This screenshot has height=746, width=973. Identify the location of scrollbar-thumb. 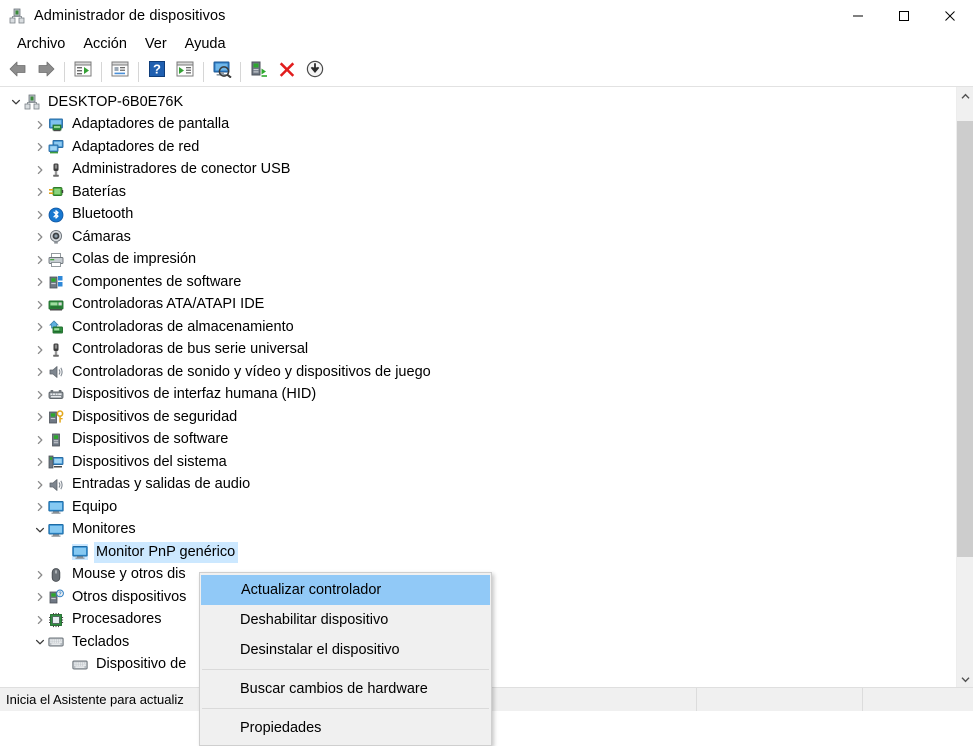
(965, 338).